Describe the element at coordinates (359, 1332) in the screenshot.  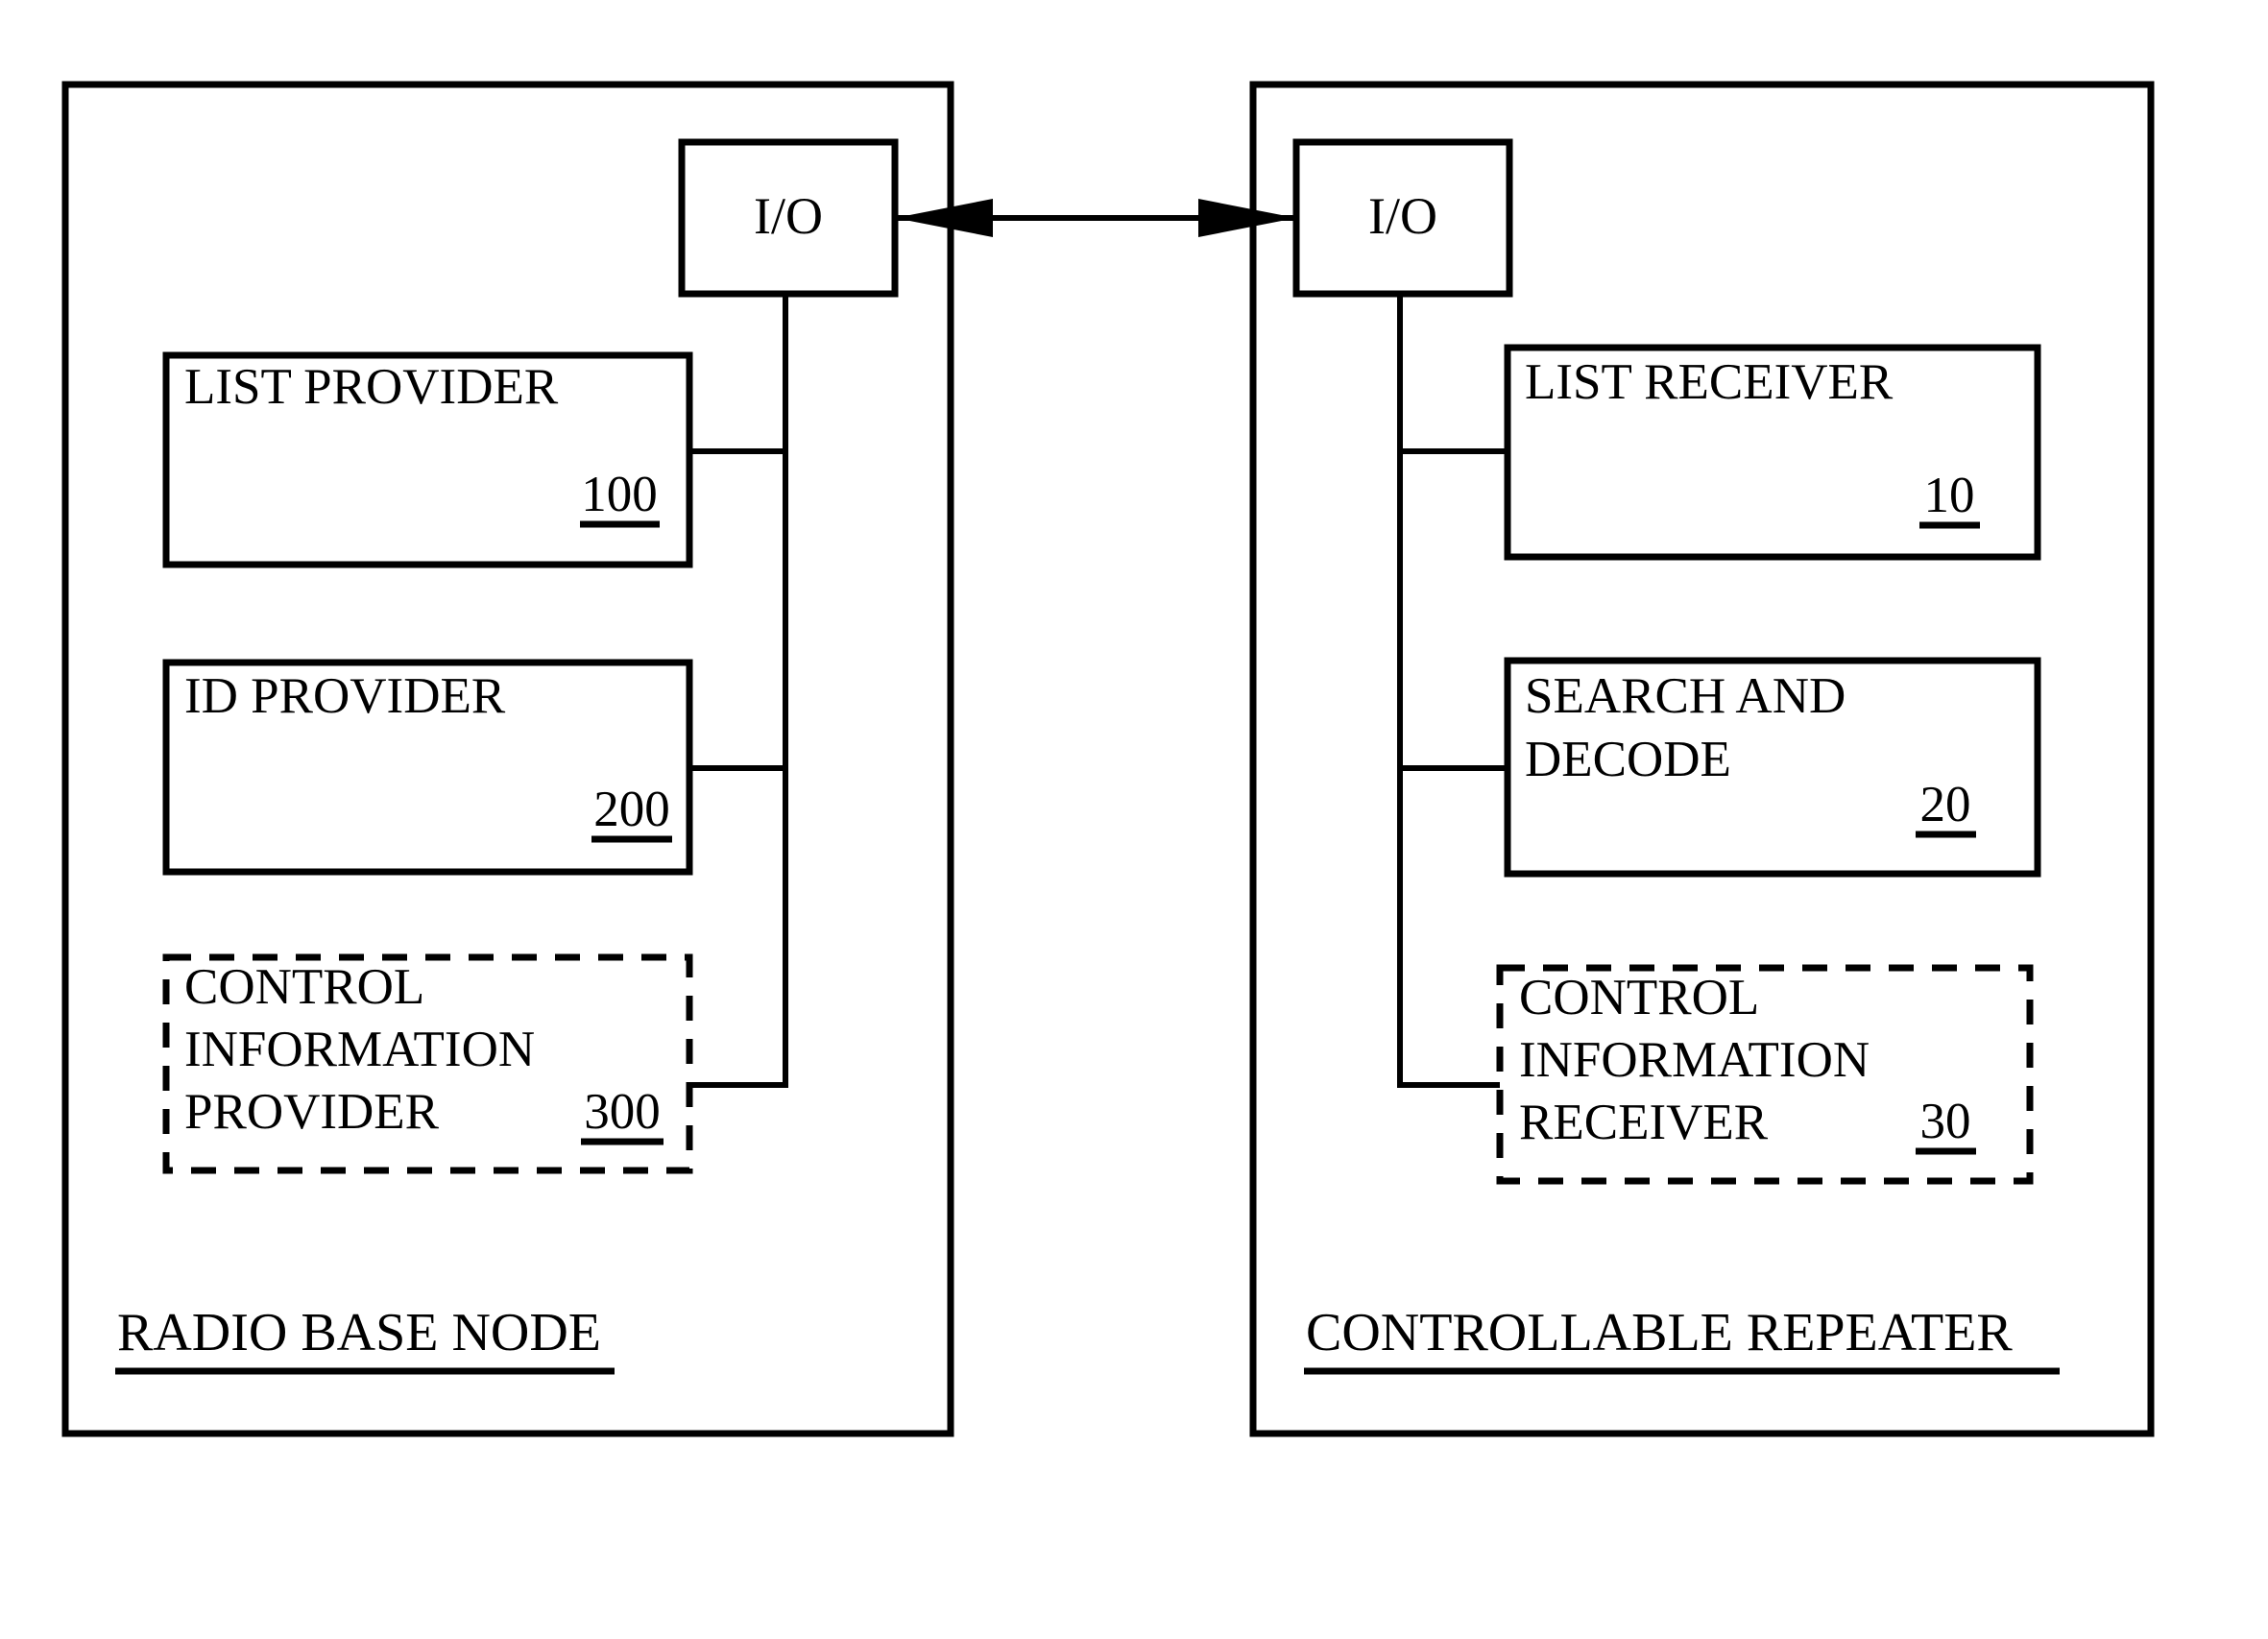
I see `radio-base-node-label: RADIO BASE NODE` at that location.